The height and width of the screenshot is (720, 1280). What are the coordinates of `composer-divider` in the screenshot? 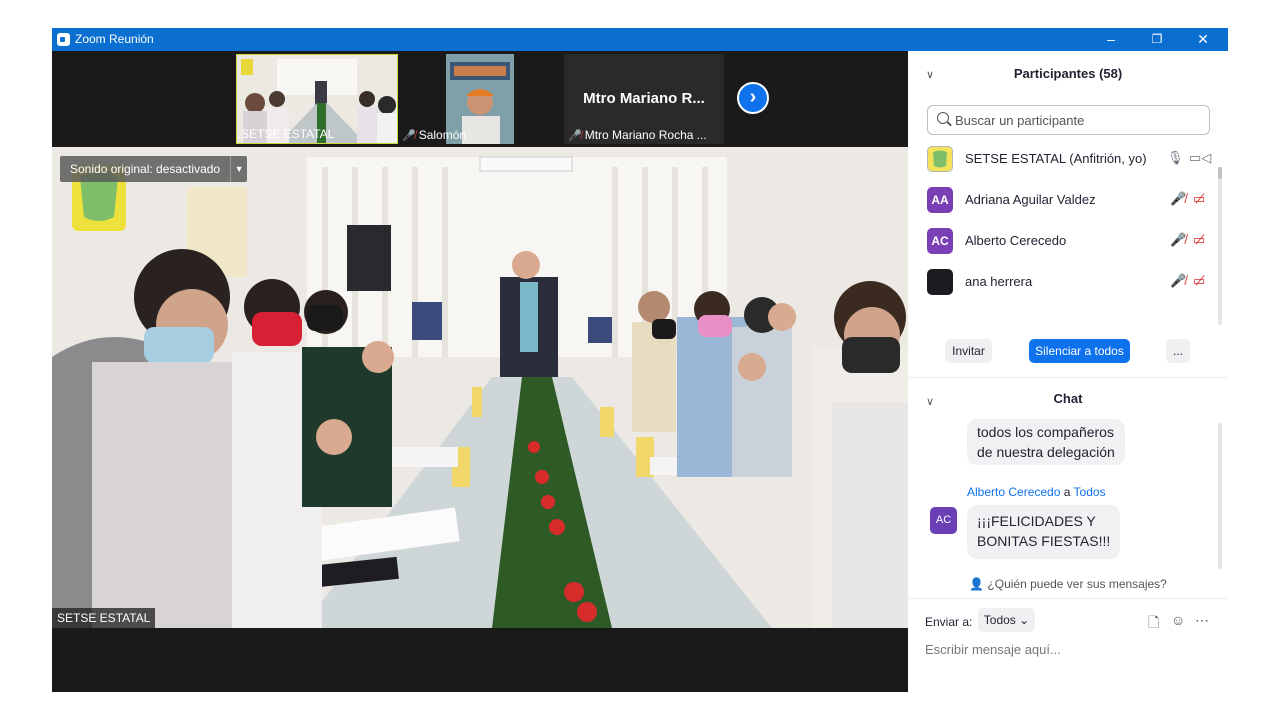 It's located at (1068, 598).